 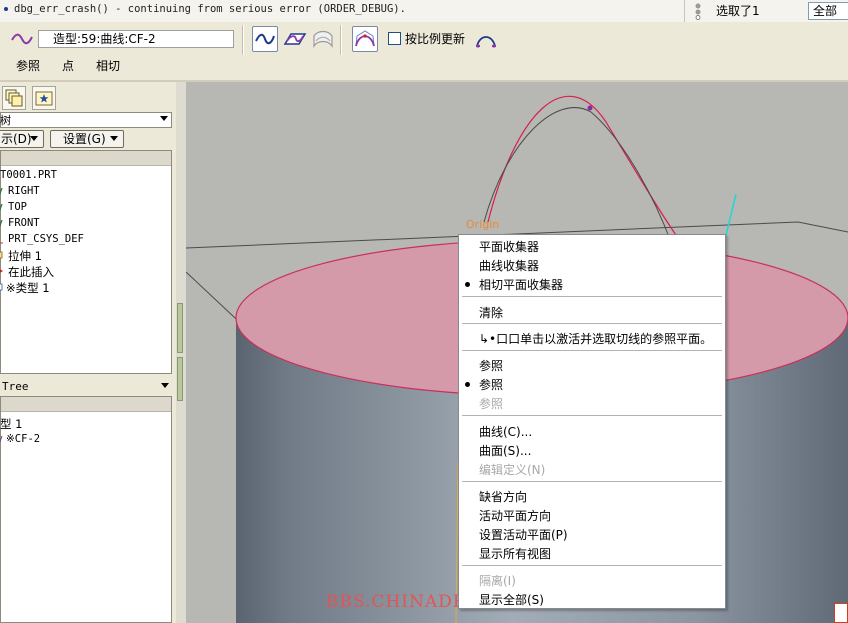 What do you see at coordinates (24, 223) in the screenshot?
I see `tree-item-label: FRONT` at bounding box center [24, 223].